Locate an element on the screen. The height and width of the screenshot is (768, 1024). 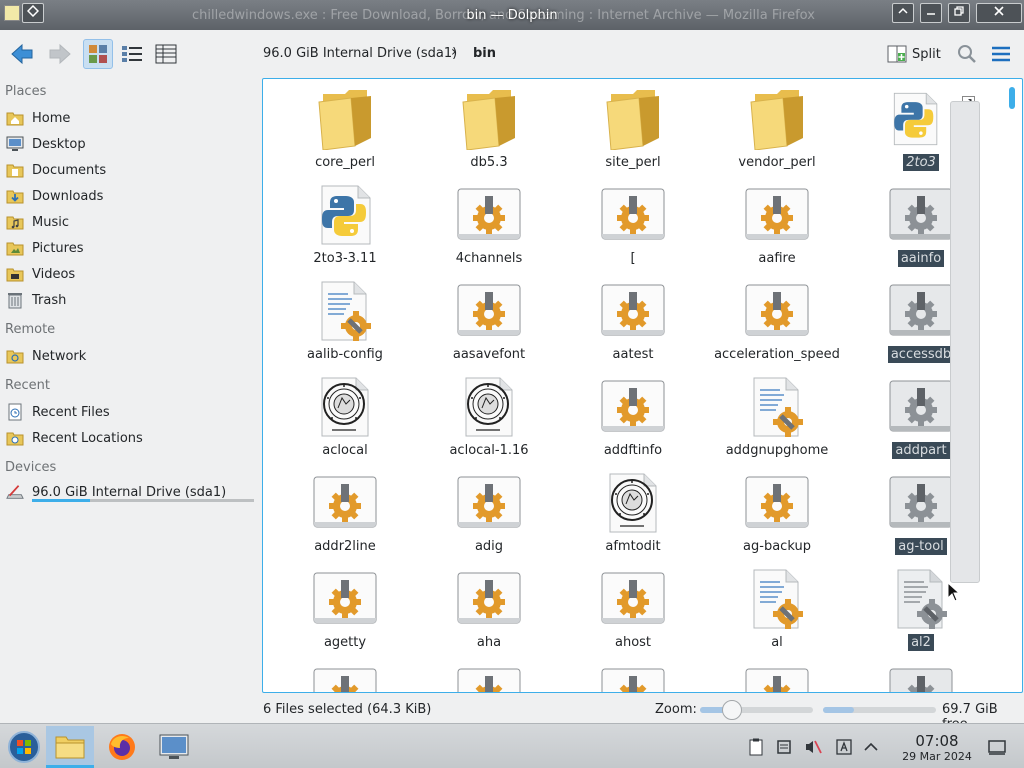
file-item: addftinfo is located at coordinates (633, 423).